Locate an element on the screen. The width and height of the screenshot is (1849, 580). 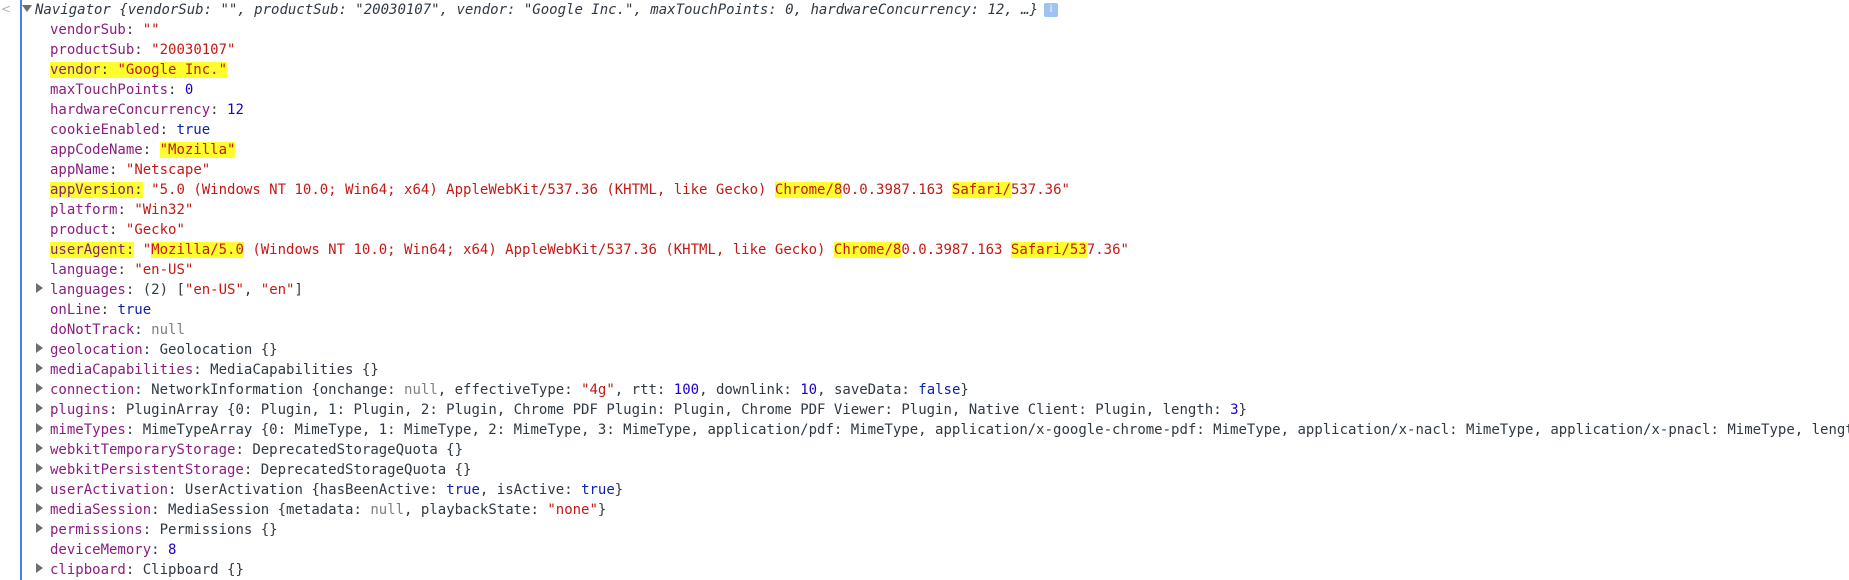
property-value-segment: , downlink: is located at coordinates (750, 390).